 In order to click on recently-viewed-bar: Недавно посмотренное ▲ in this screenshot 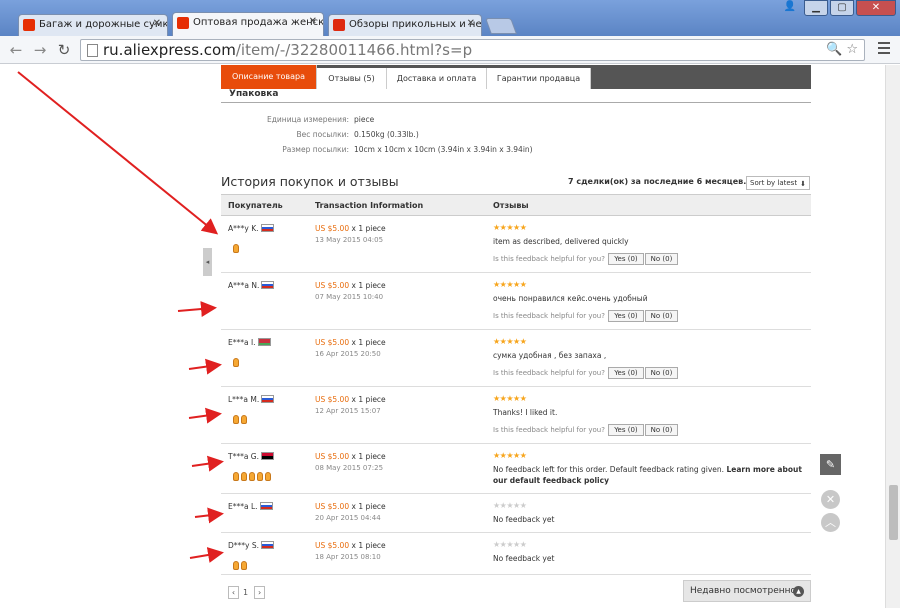, I will do `click(747, 591)`.